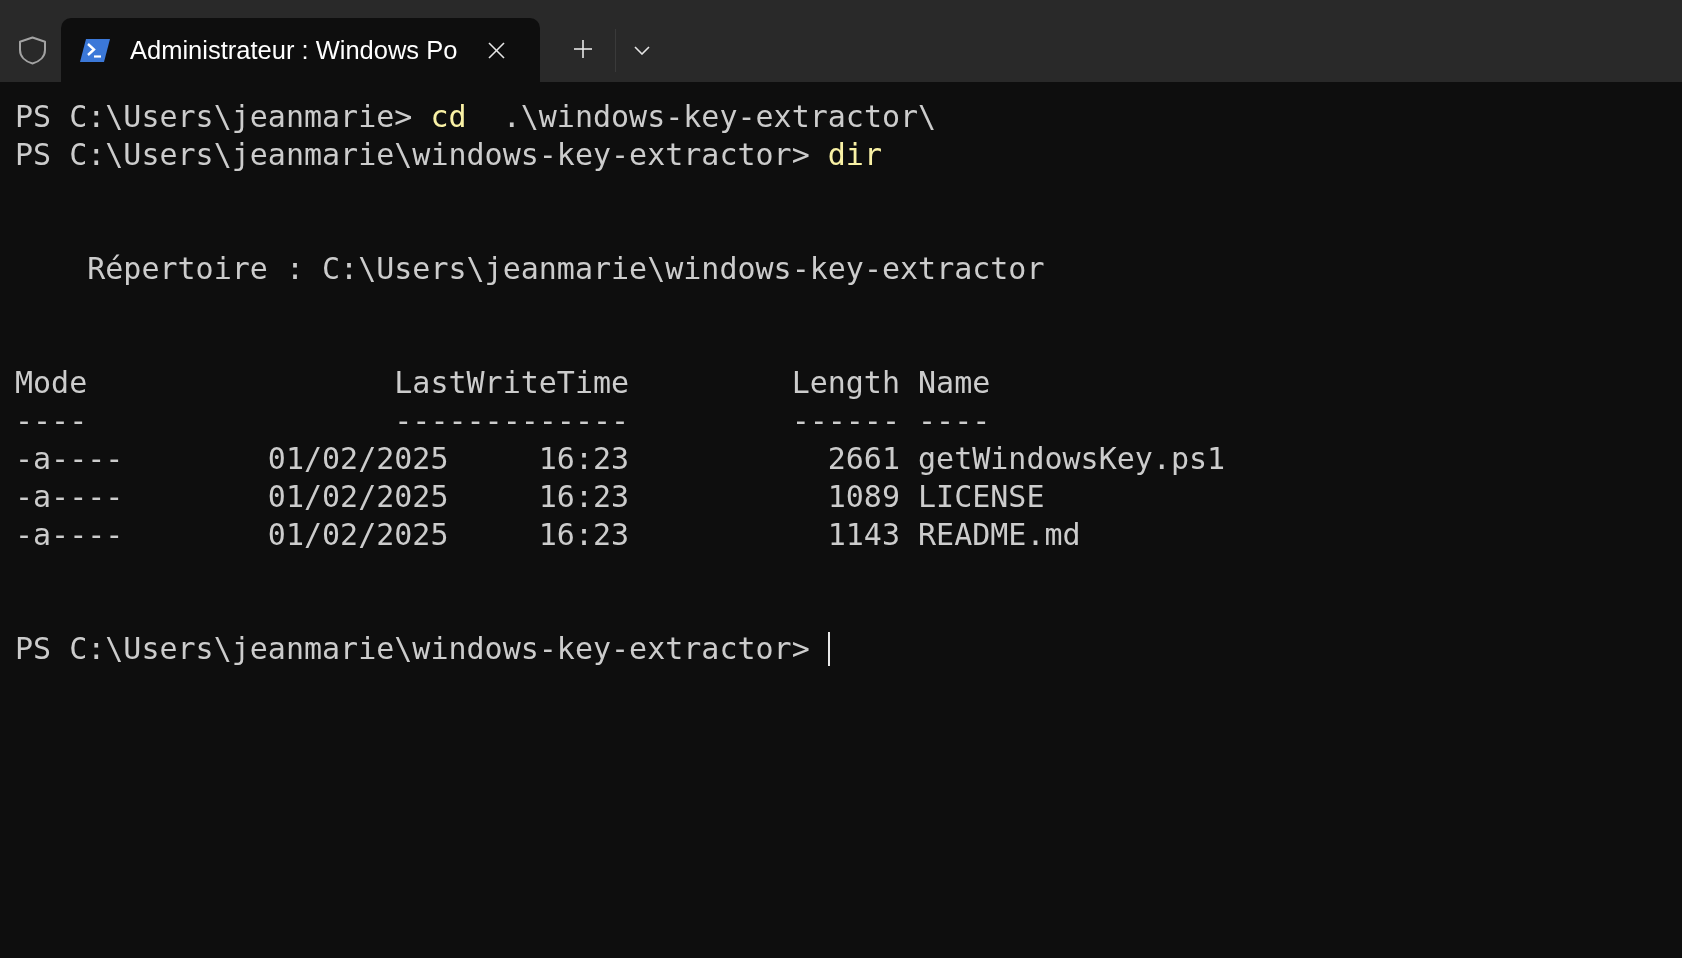  Describe the element at coordinates (845, 383) in the screenshot. I see `column-header: Length` at that location.